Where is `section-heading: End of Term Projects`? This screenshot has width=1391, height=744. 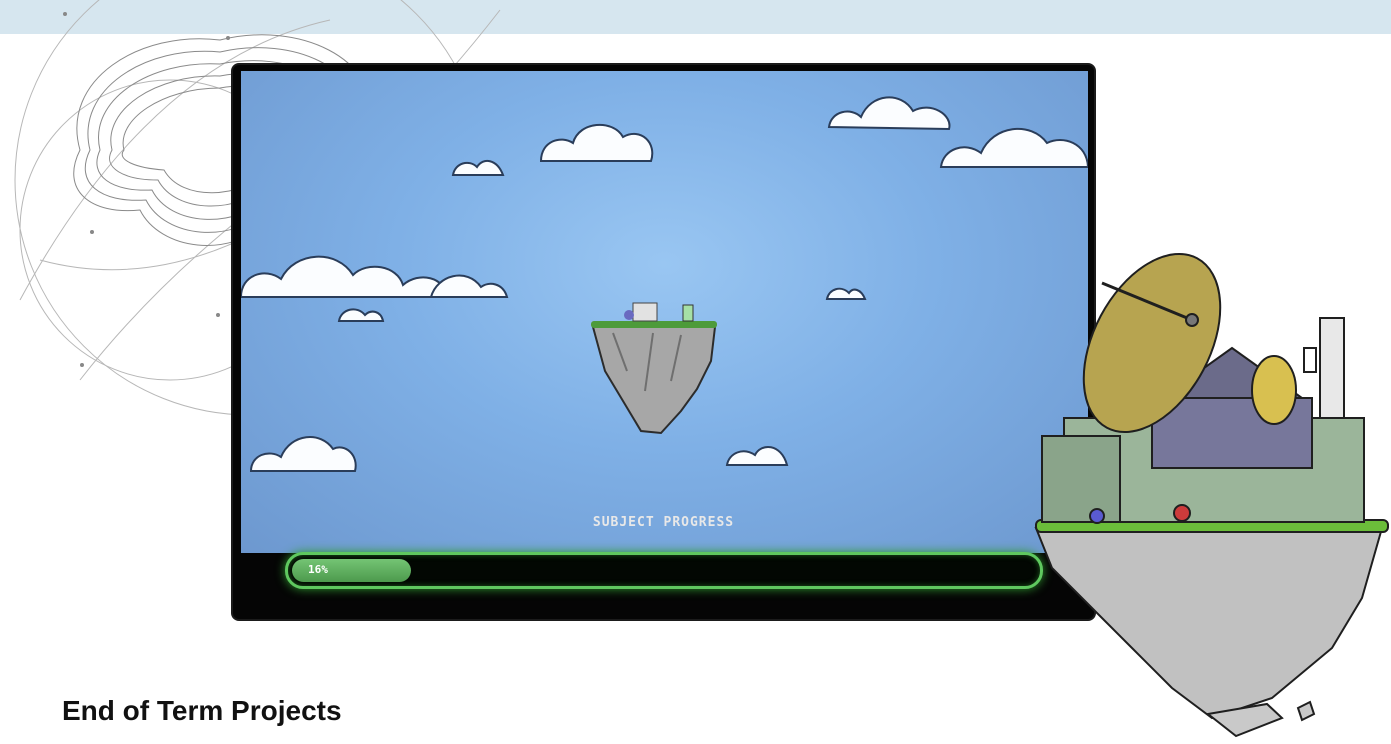 section-heading: End of Term Projects is located at coordinates (202, 710).